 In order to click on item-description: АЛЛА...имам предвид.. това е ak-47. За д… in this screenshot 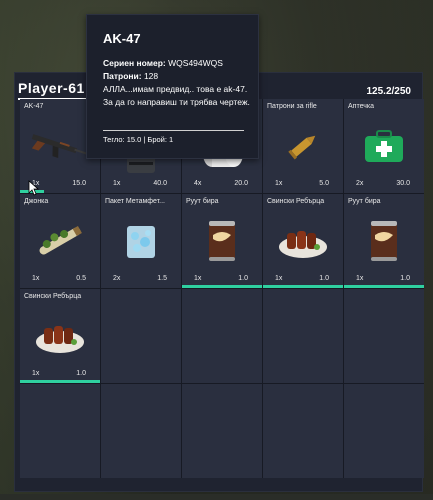, I will do `click(176, 95)`.